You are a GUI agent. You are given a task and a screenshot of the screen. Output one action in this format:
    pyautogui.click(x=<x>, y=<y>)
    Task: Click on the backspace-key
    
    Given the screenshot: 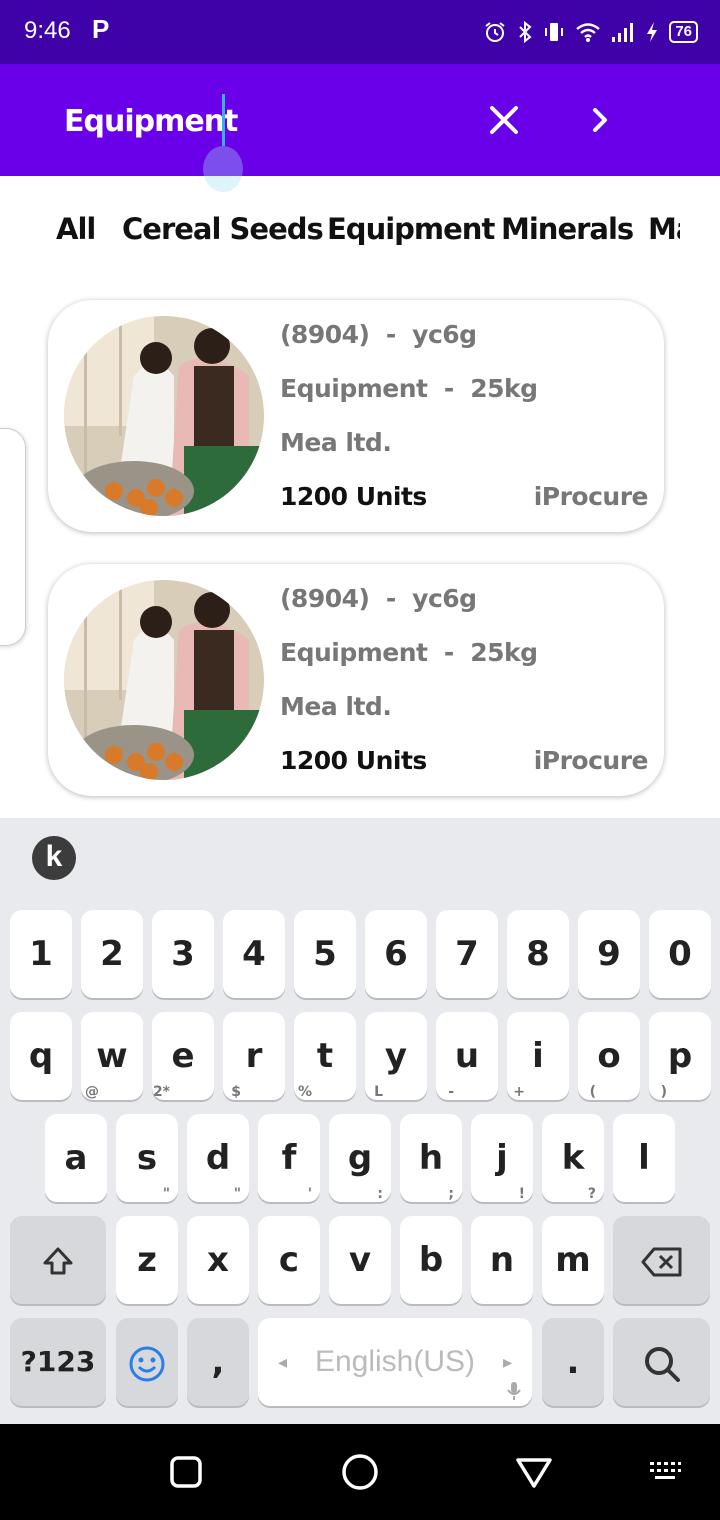 What is the action you would take?
    pyautogui.click(x=661, y=1260)
    